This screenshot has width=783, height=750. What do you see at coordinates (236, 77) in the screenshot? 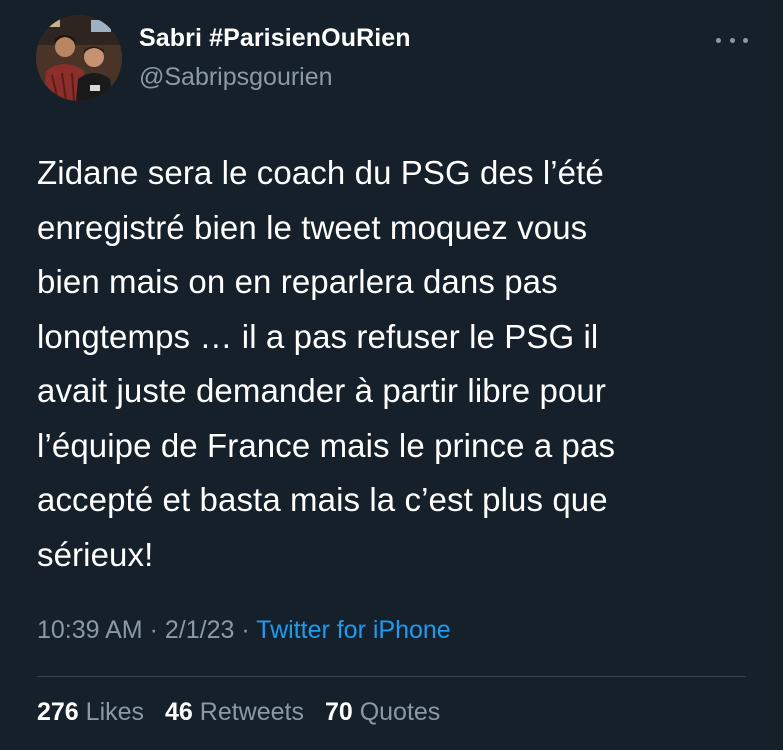
I see `author-handle: @Sabripsgourien` at bounding box center [236, 77].